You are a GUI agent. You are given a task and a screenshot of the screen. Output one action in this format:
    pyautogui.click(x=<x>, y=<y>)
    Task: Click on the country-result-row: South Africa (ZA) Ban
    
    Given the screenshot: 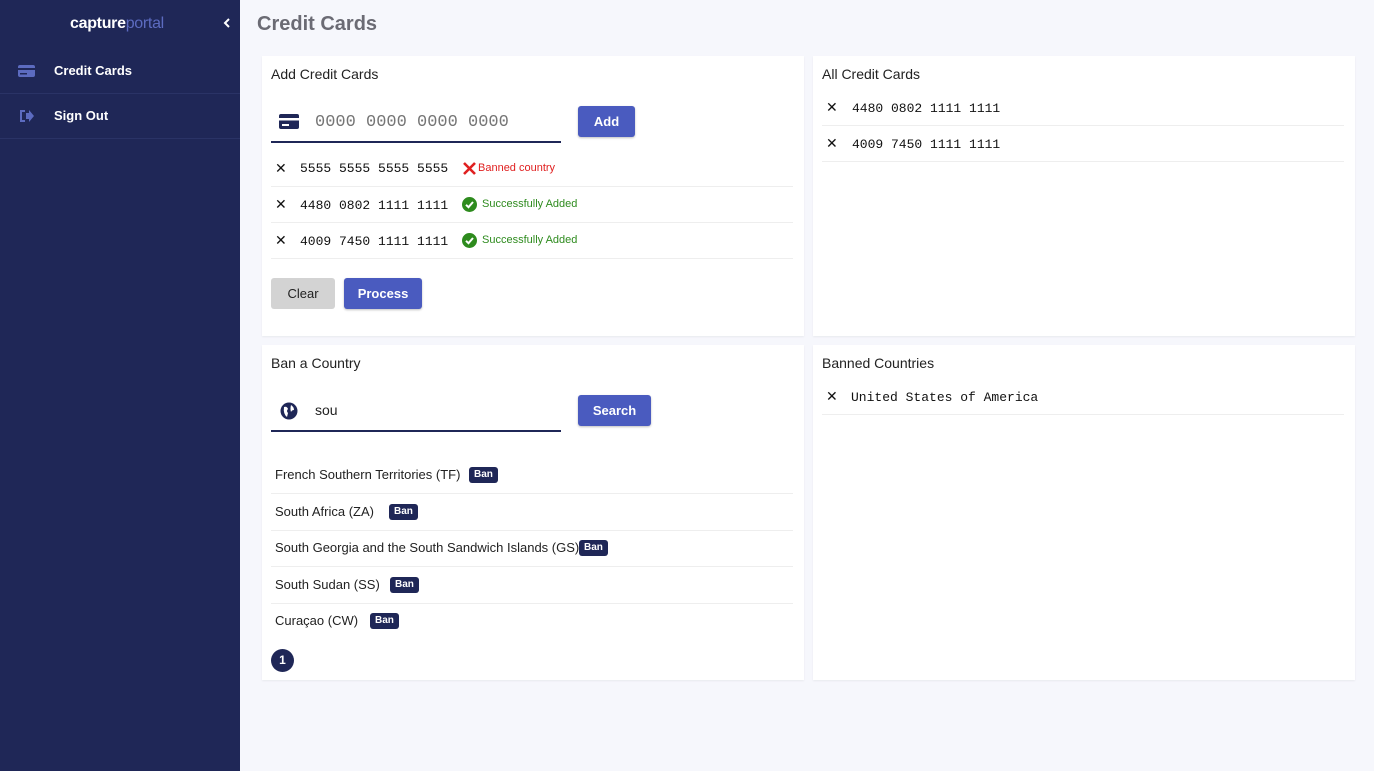 What is the action you would take?
    pyautogui.click(x=532, y=512)
    